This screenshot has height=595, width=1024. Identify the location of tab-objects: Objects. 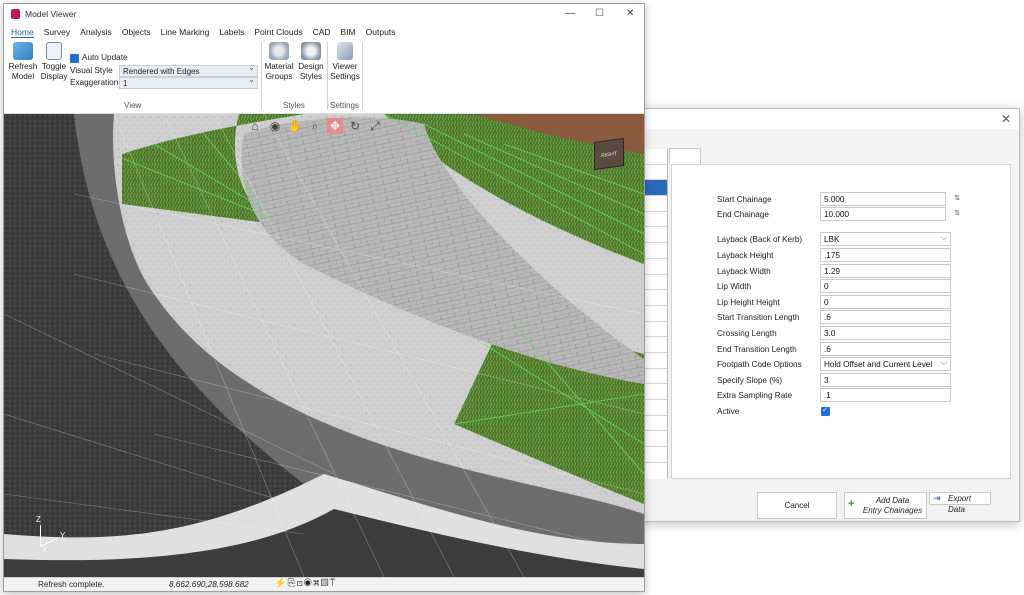
(136, 32).